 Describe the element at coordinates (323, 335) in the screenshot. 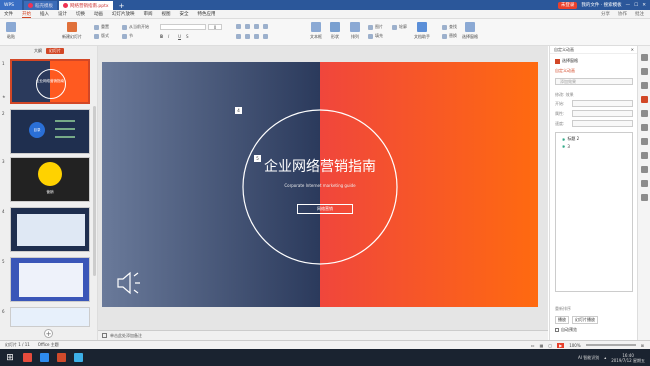

I see `notes-pane: 单击此处添加备注` at that location.